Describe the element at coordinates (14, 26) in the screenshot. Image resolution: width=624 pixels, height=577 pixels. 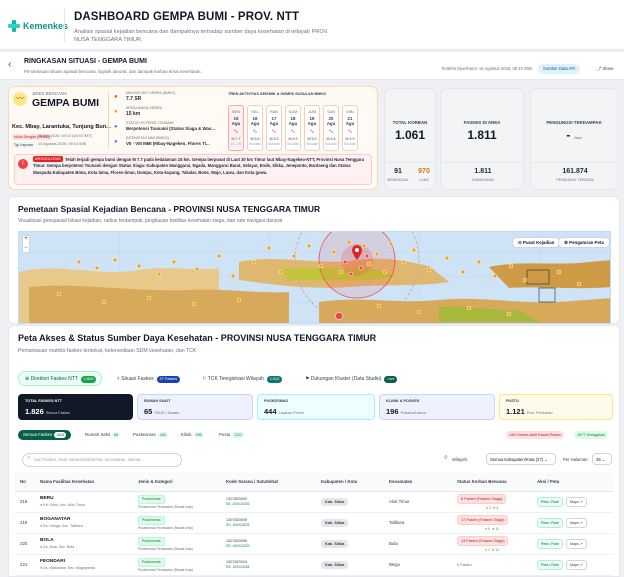
I see `health-cross-icon` at that location.